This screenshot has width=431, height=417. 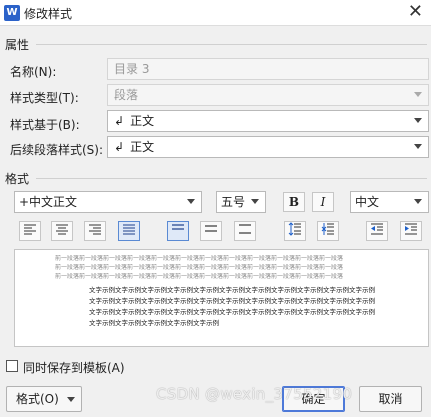 I want to click on double-spacing-button, so click(x=245, y=231).